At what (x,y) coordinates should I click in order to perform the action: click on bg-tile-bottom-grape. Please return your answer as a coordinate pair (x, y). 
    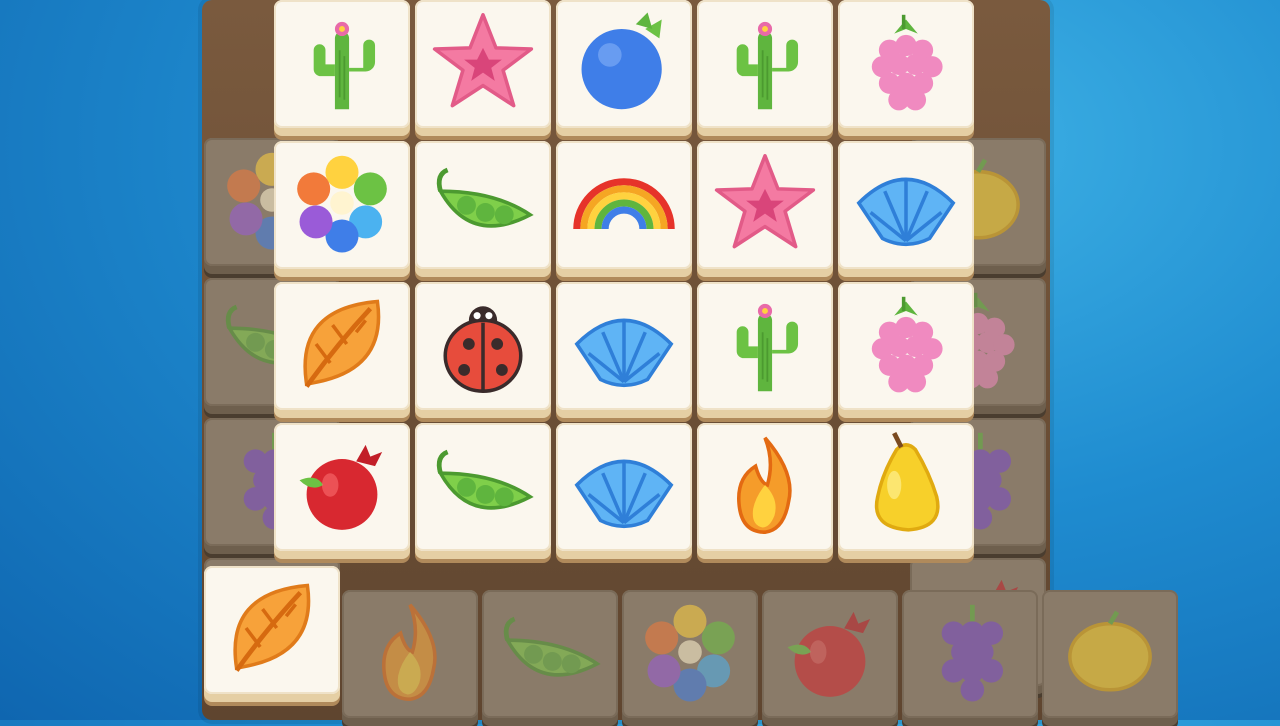
    Looking at the image, I should click on (970, 658).